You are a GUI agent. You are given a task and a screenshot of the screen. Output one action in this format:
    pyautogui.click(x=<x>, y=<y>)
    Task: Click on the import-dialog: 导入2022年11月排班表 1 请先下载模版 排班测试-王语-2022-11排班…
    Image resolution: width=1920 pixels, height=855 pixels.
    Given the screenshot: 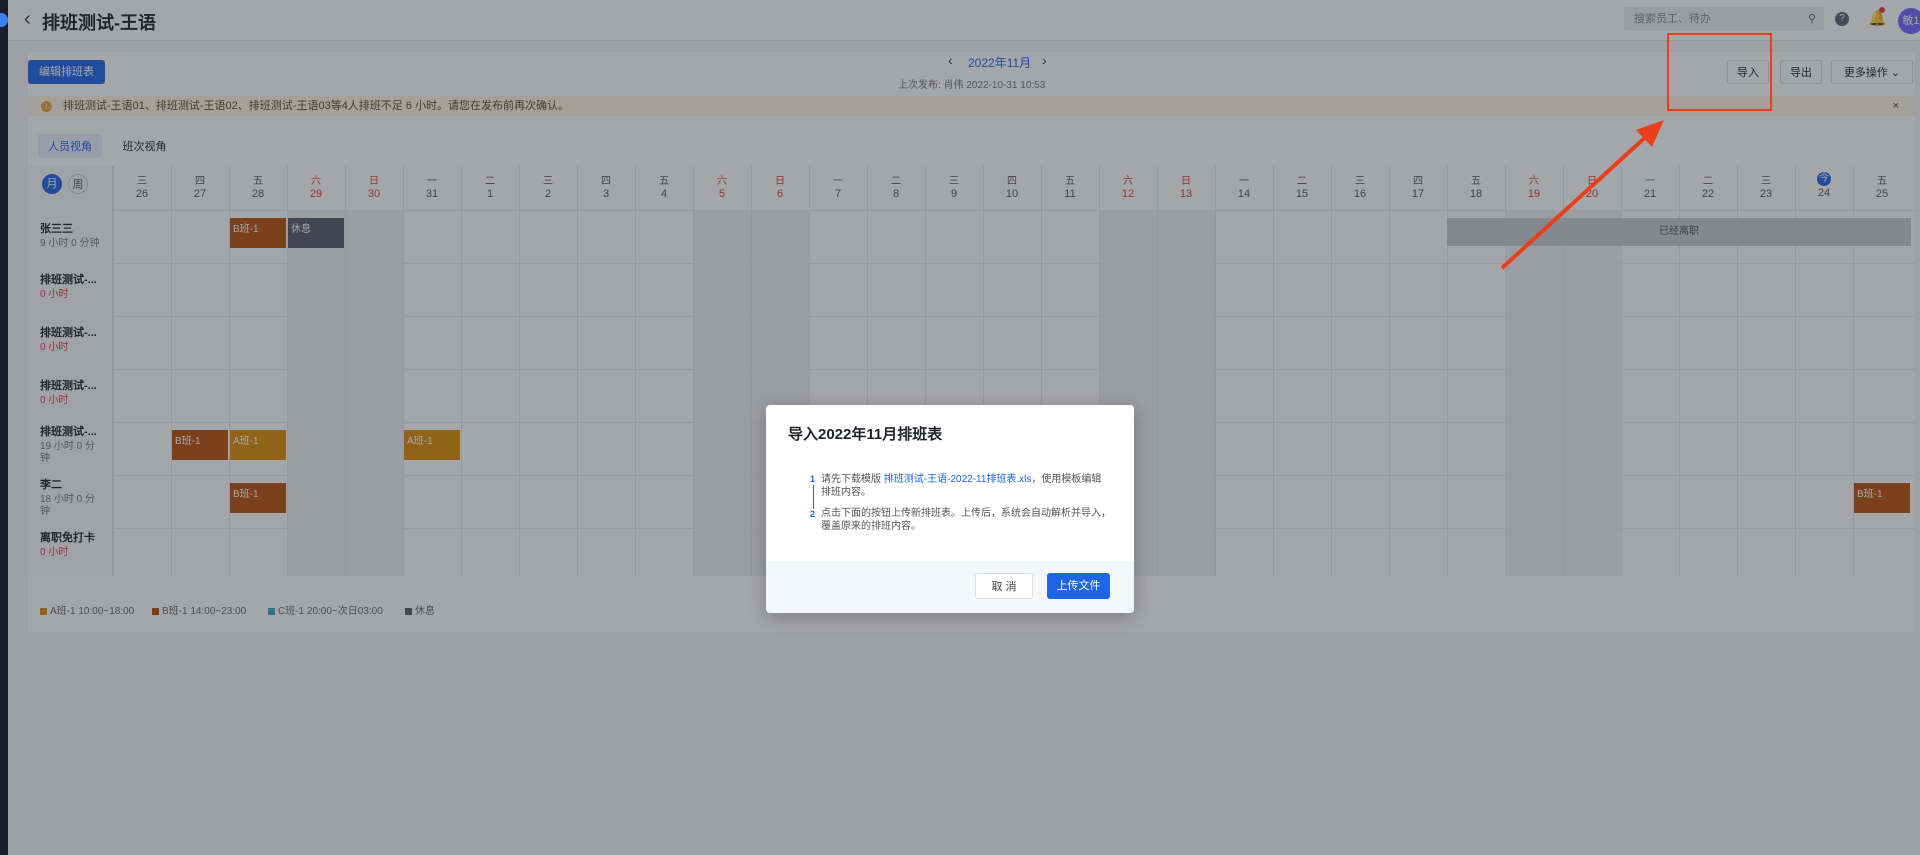 What is the action you would take?
    pyautogui.click(x=950, y=509)
    